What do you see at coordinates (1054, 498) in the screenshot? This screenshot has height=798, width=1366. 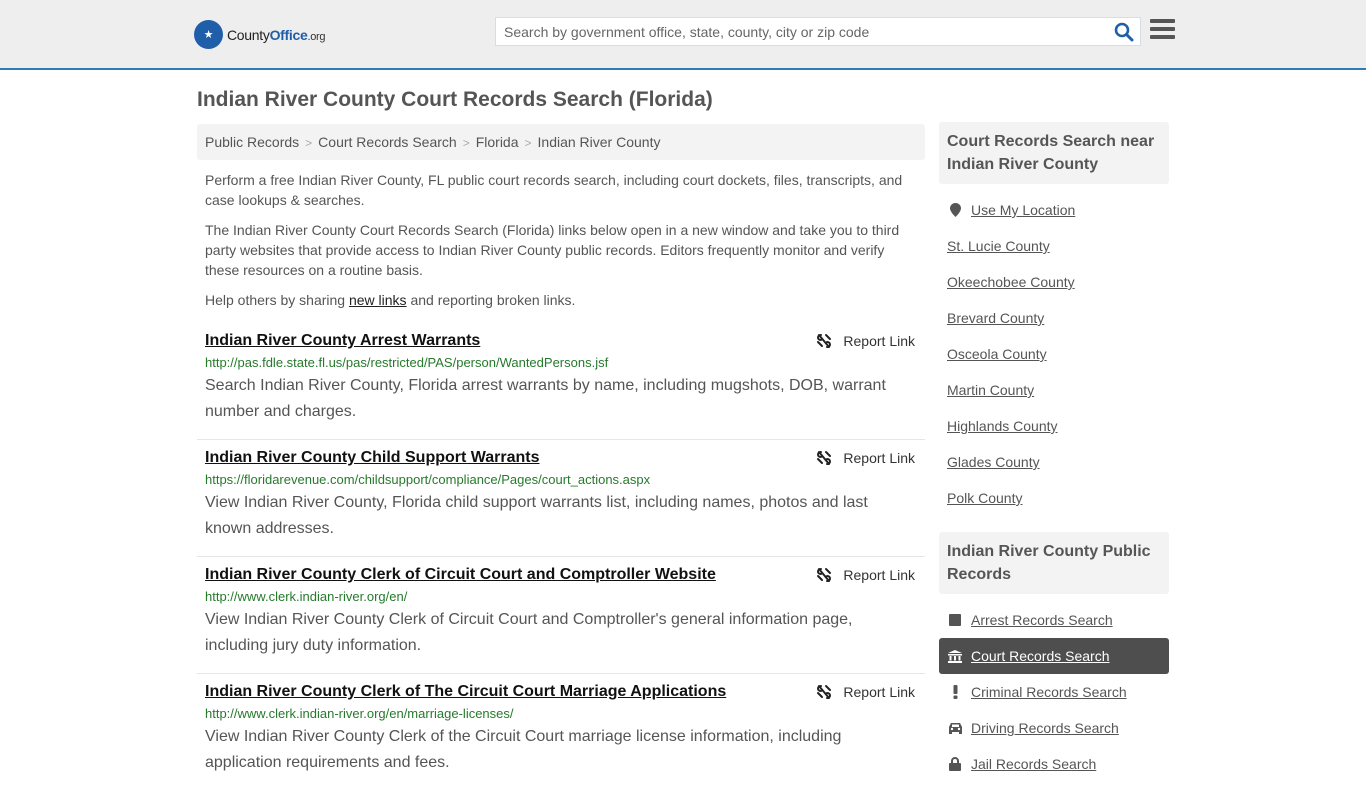 I see `nearby-county-item: Polk County` at bounding box center [1054, 498].